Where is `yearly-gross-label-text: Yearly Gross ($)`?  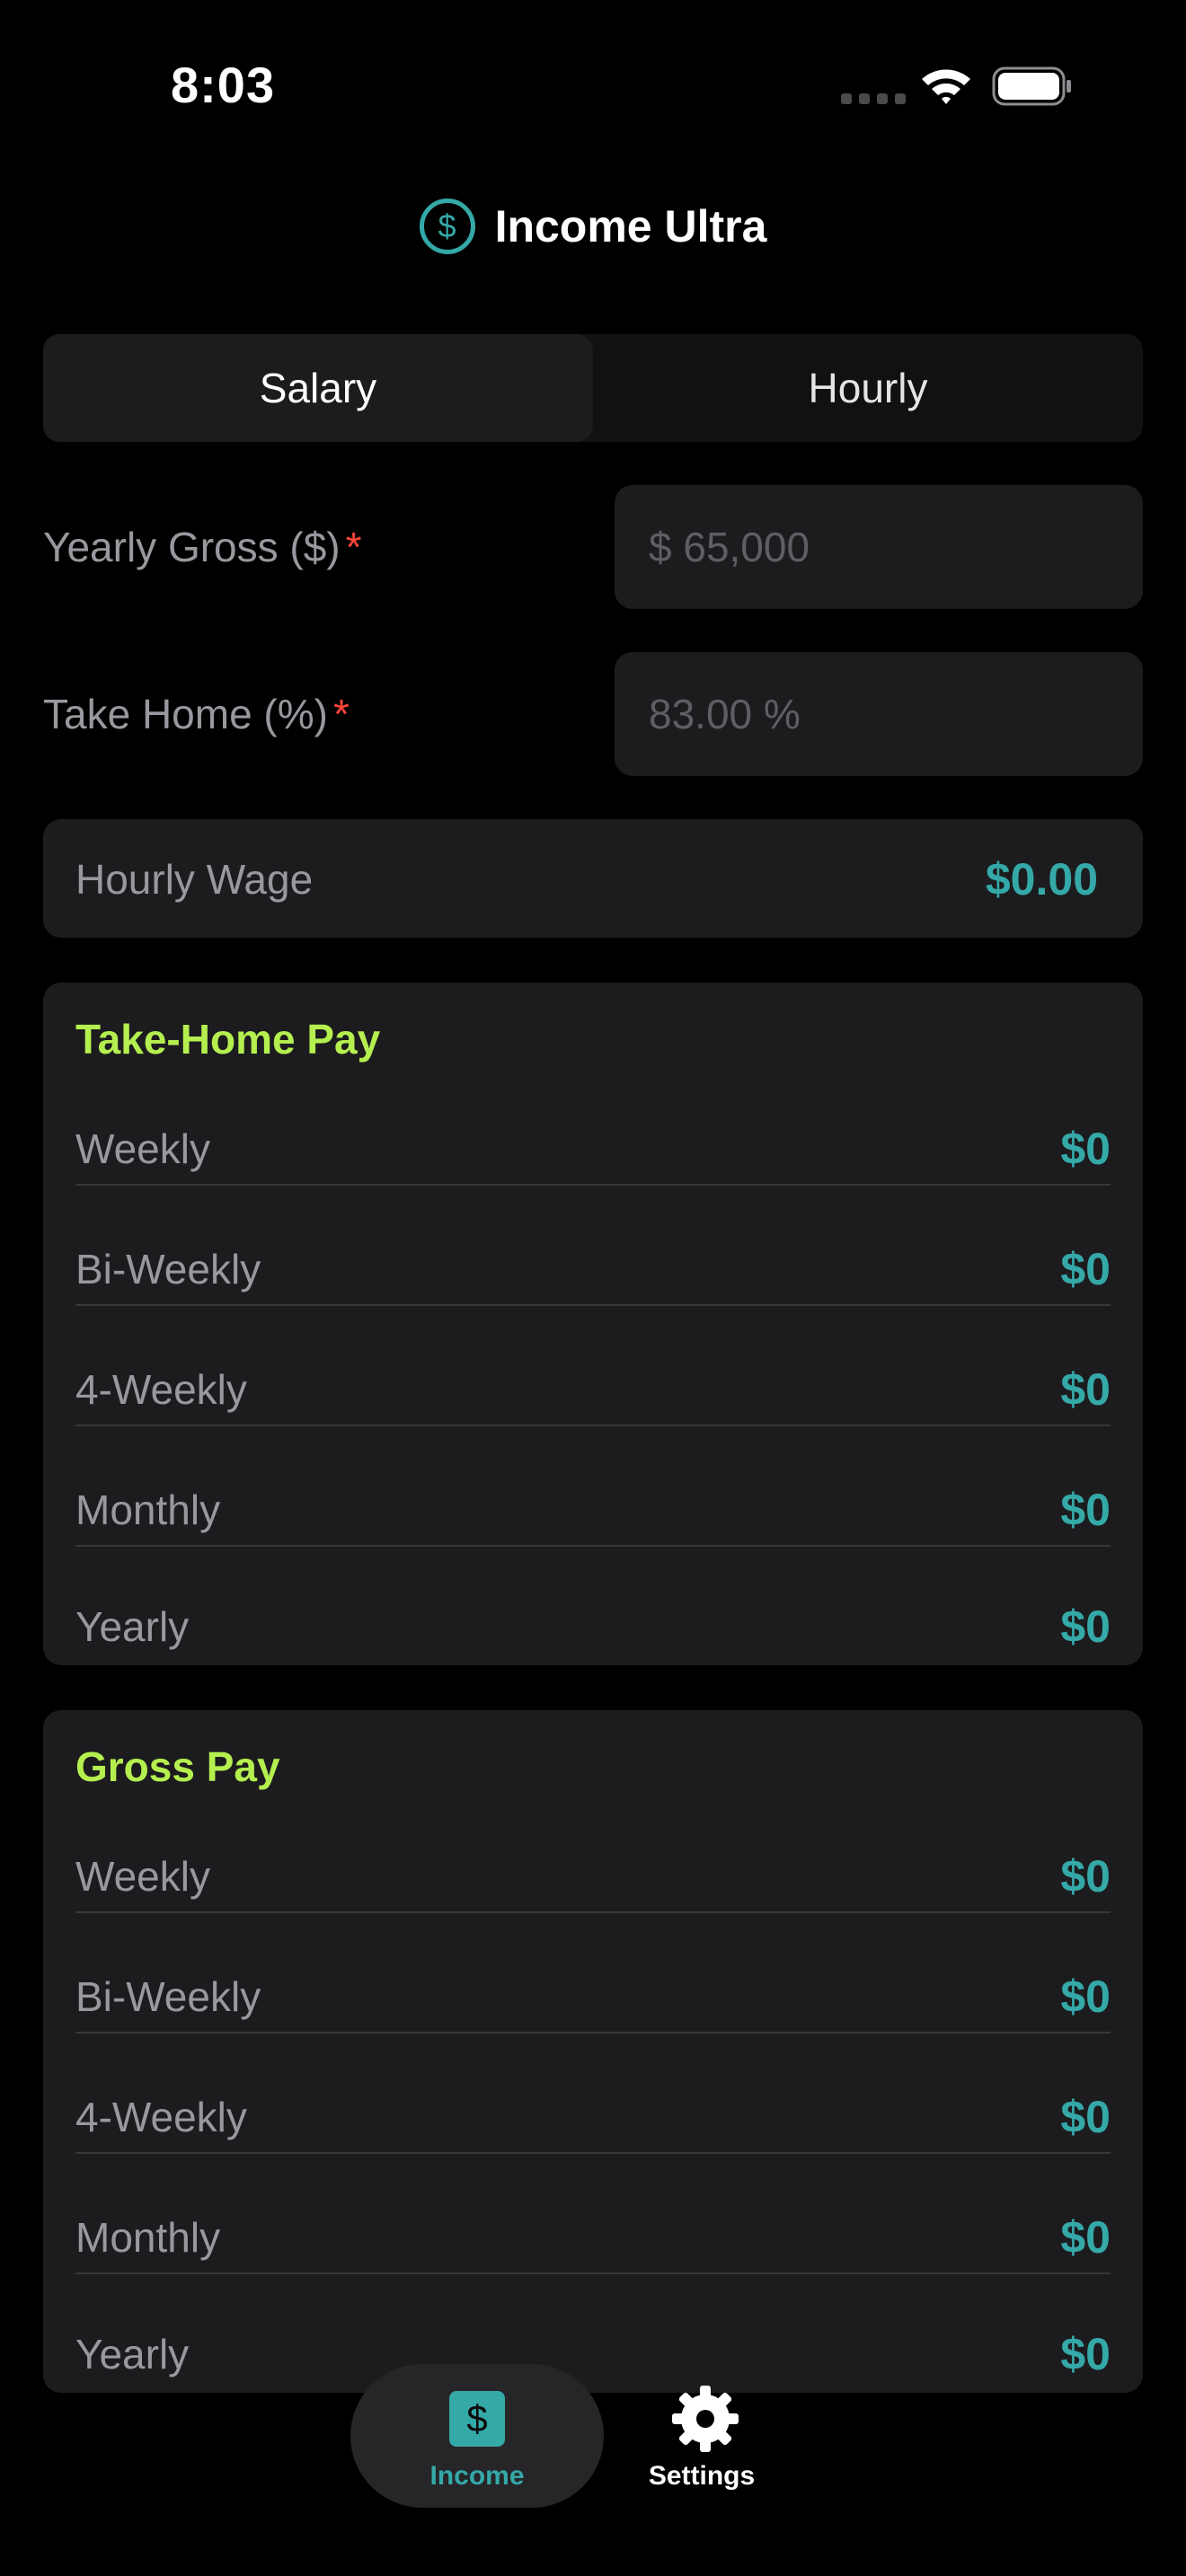 yearly-gross-label-text: Yearly Gross ($) is located at coordinates (192, 547).